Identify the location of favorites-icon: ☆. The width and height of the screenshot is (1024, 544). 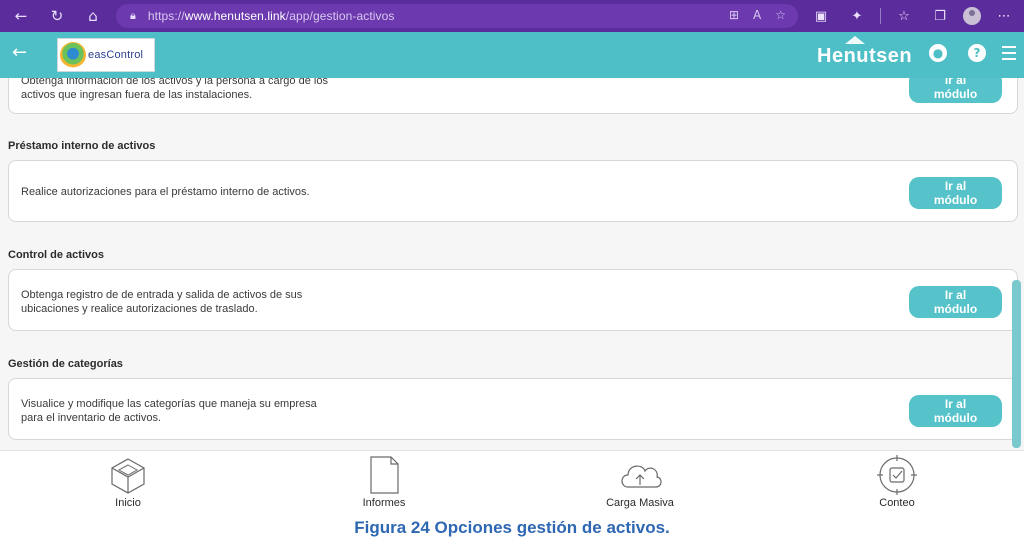
(904, 16).